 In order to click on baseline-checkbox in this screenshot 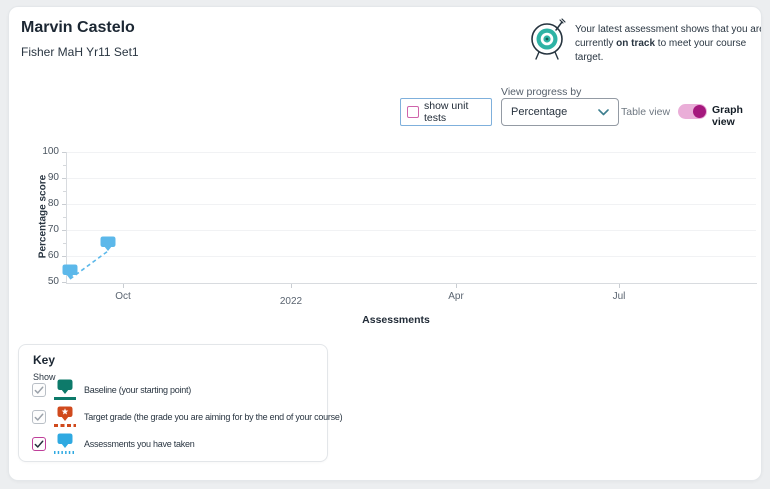, I will do `click(39, 390)`.